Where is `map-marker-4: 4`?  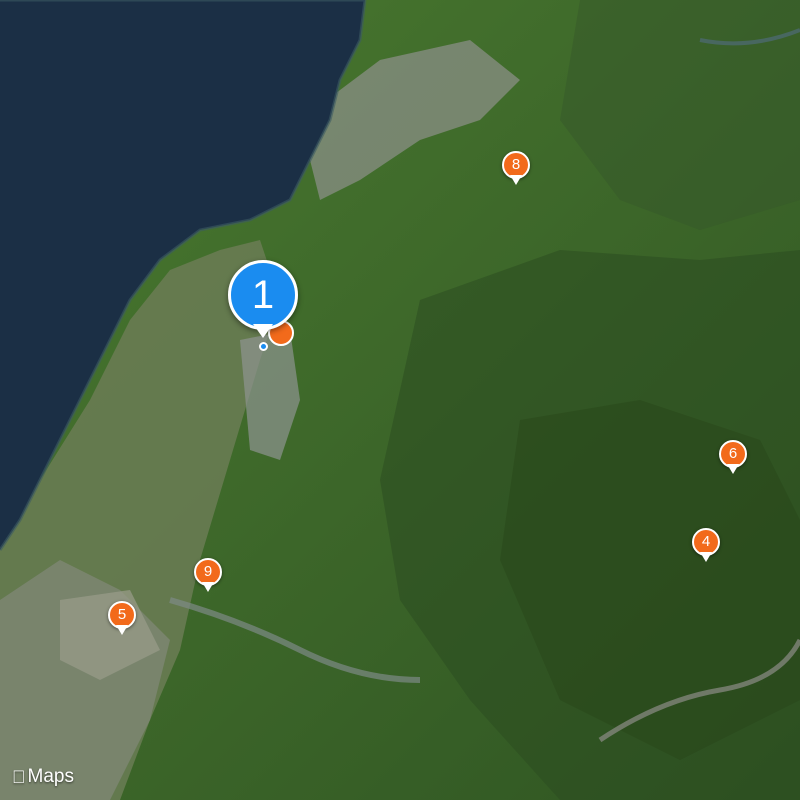 map-marker-4: 4 is located at coordinates (706, 546).